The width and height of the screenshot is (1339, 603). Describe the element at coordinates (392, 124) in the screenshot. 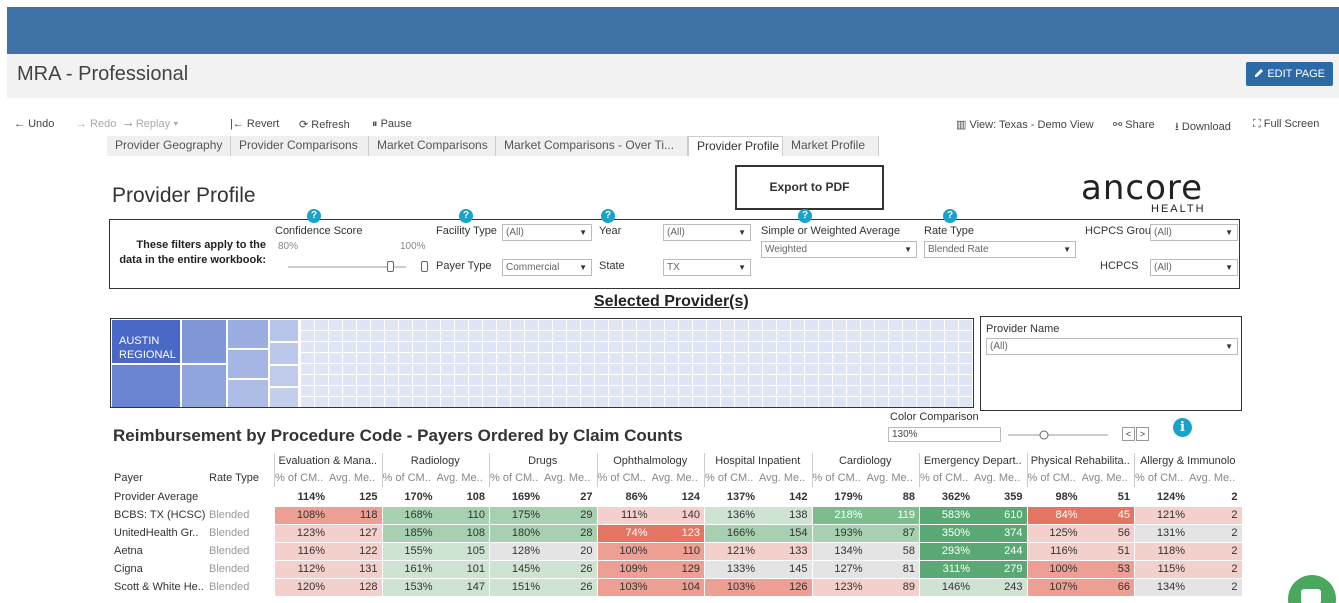

I see `pause-button: ⏸ Pause` at that location.